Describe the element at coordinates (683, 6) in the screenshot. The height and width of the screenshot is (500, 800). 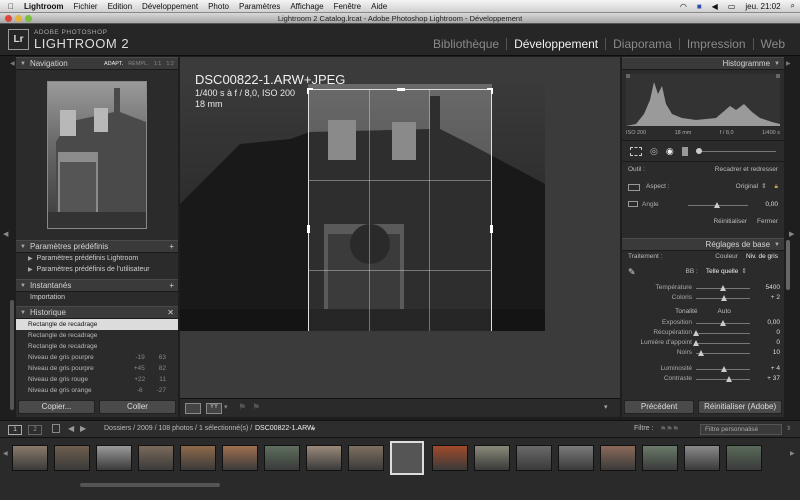
I see `wifi-icon: ◠` at that location.